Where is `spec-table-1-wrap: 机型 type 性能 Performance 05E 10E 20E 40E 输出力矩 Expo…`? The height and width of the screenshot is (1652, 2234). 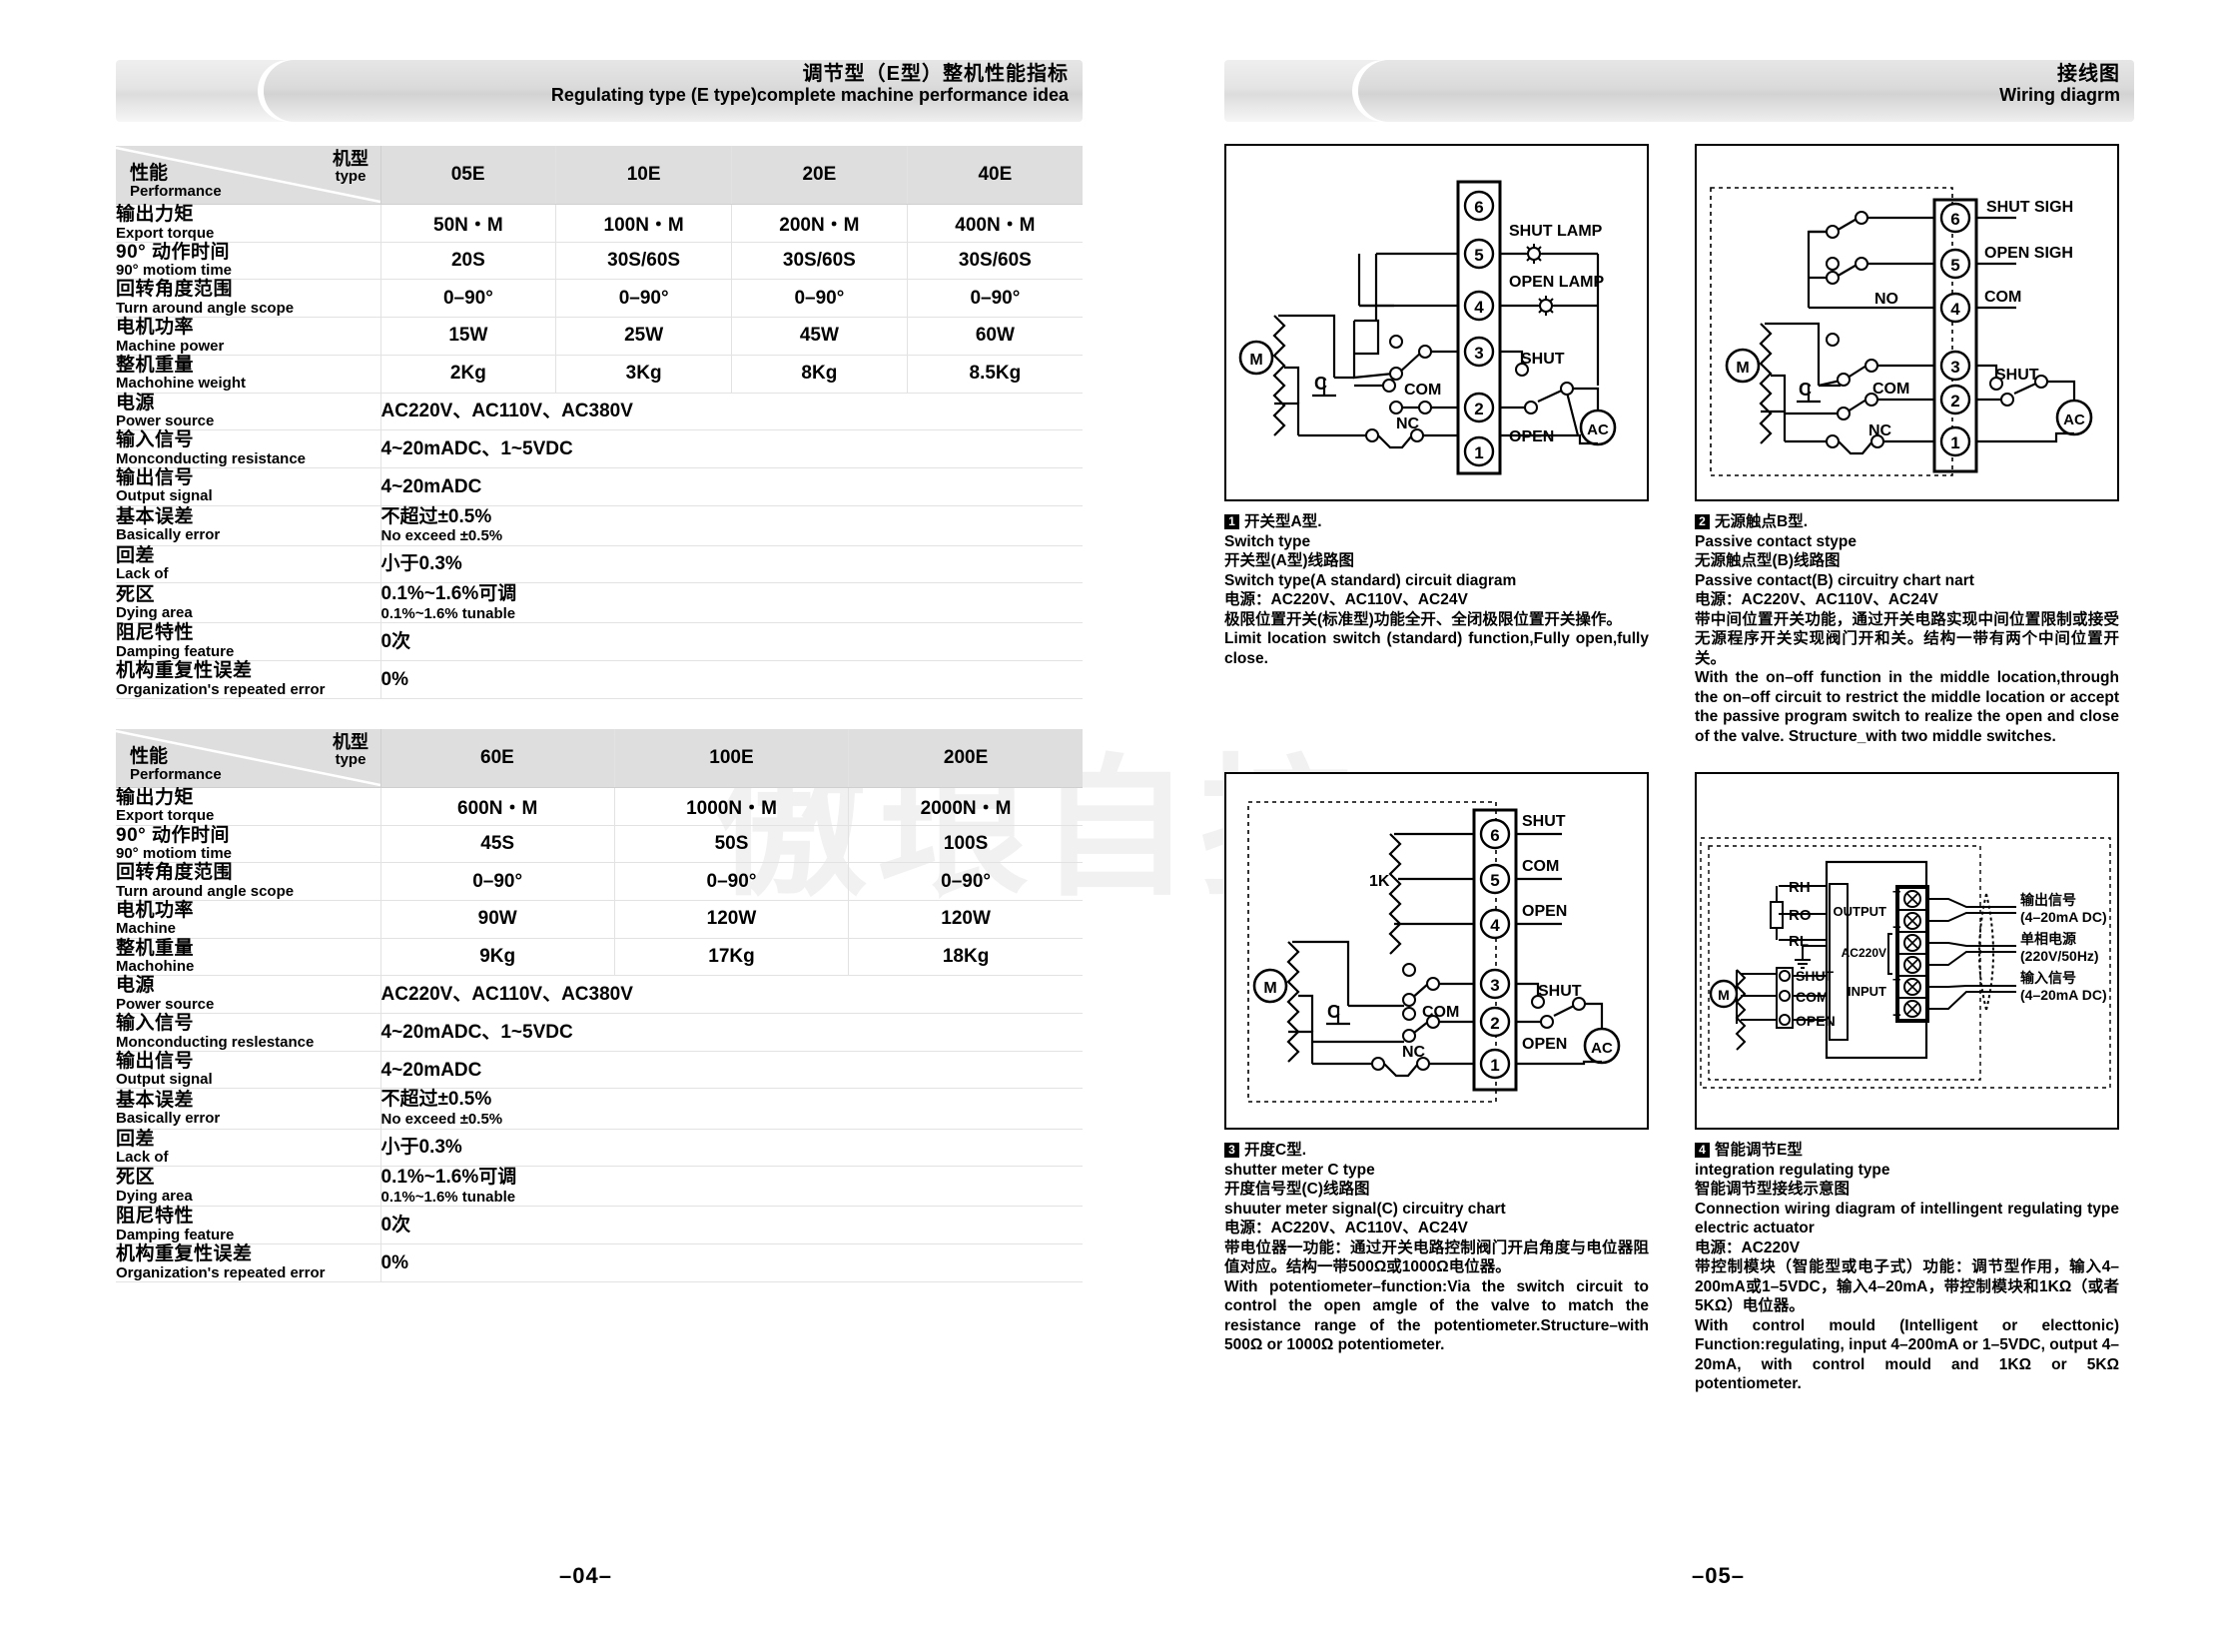 spec-table-1-wrap: 机型 type 性能 Performance 05E 10E 20E 40E 输出力矩 Expo… is located at coordinates (599, 422).